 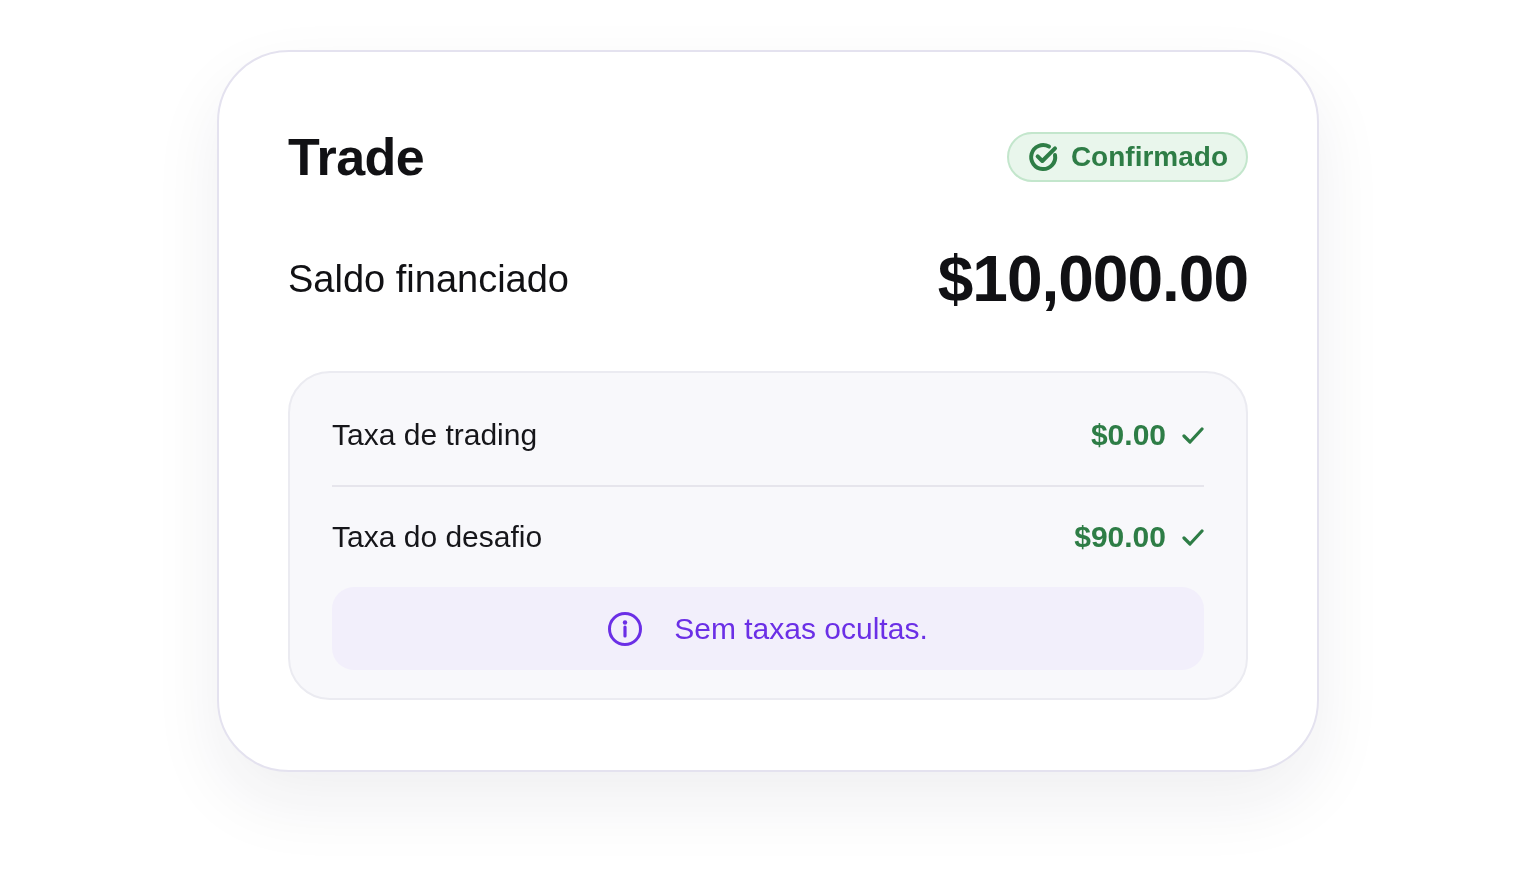 What do you see at coordinates (1092, 279) in the screenshot?
I see `balance-amount: $10,000.00` at bounding box center [1092, 279].